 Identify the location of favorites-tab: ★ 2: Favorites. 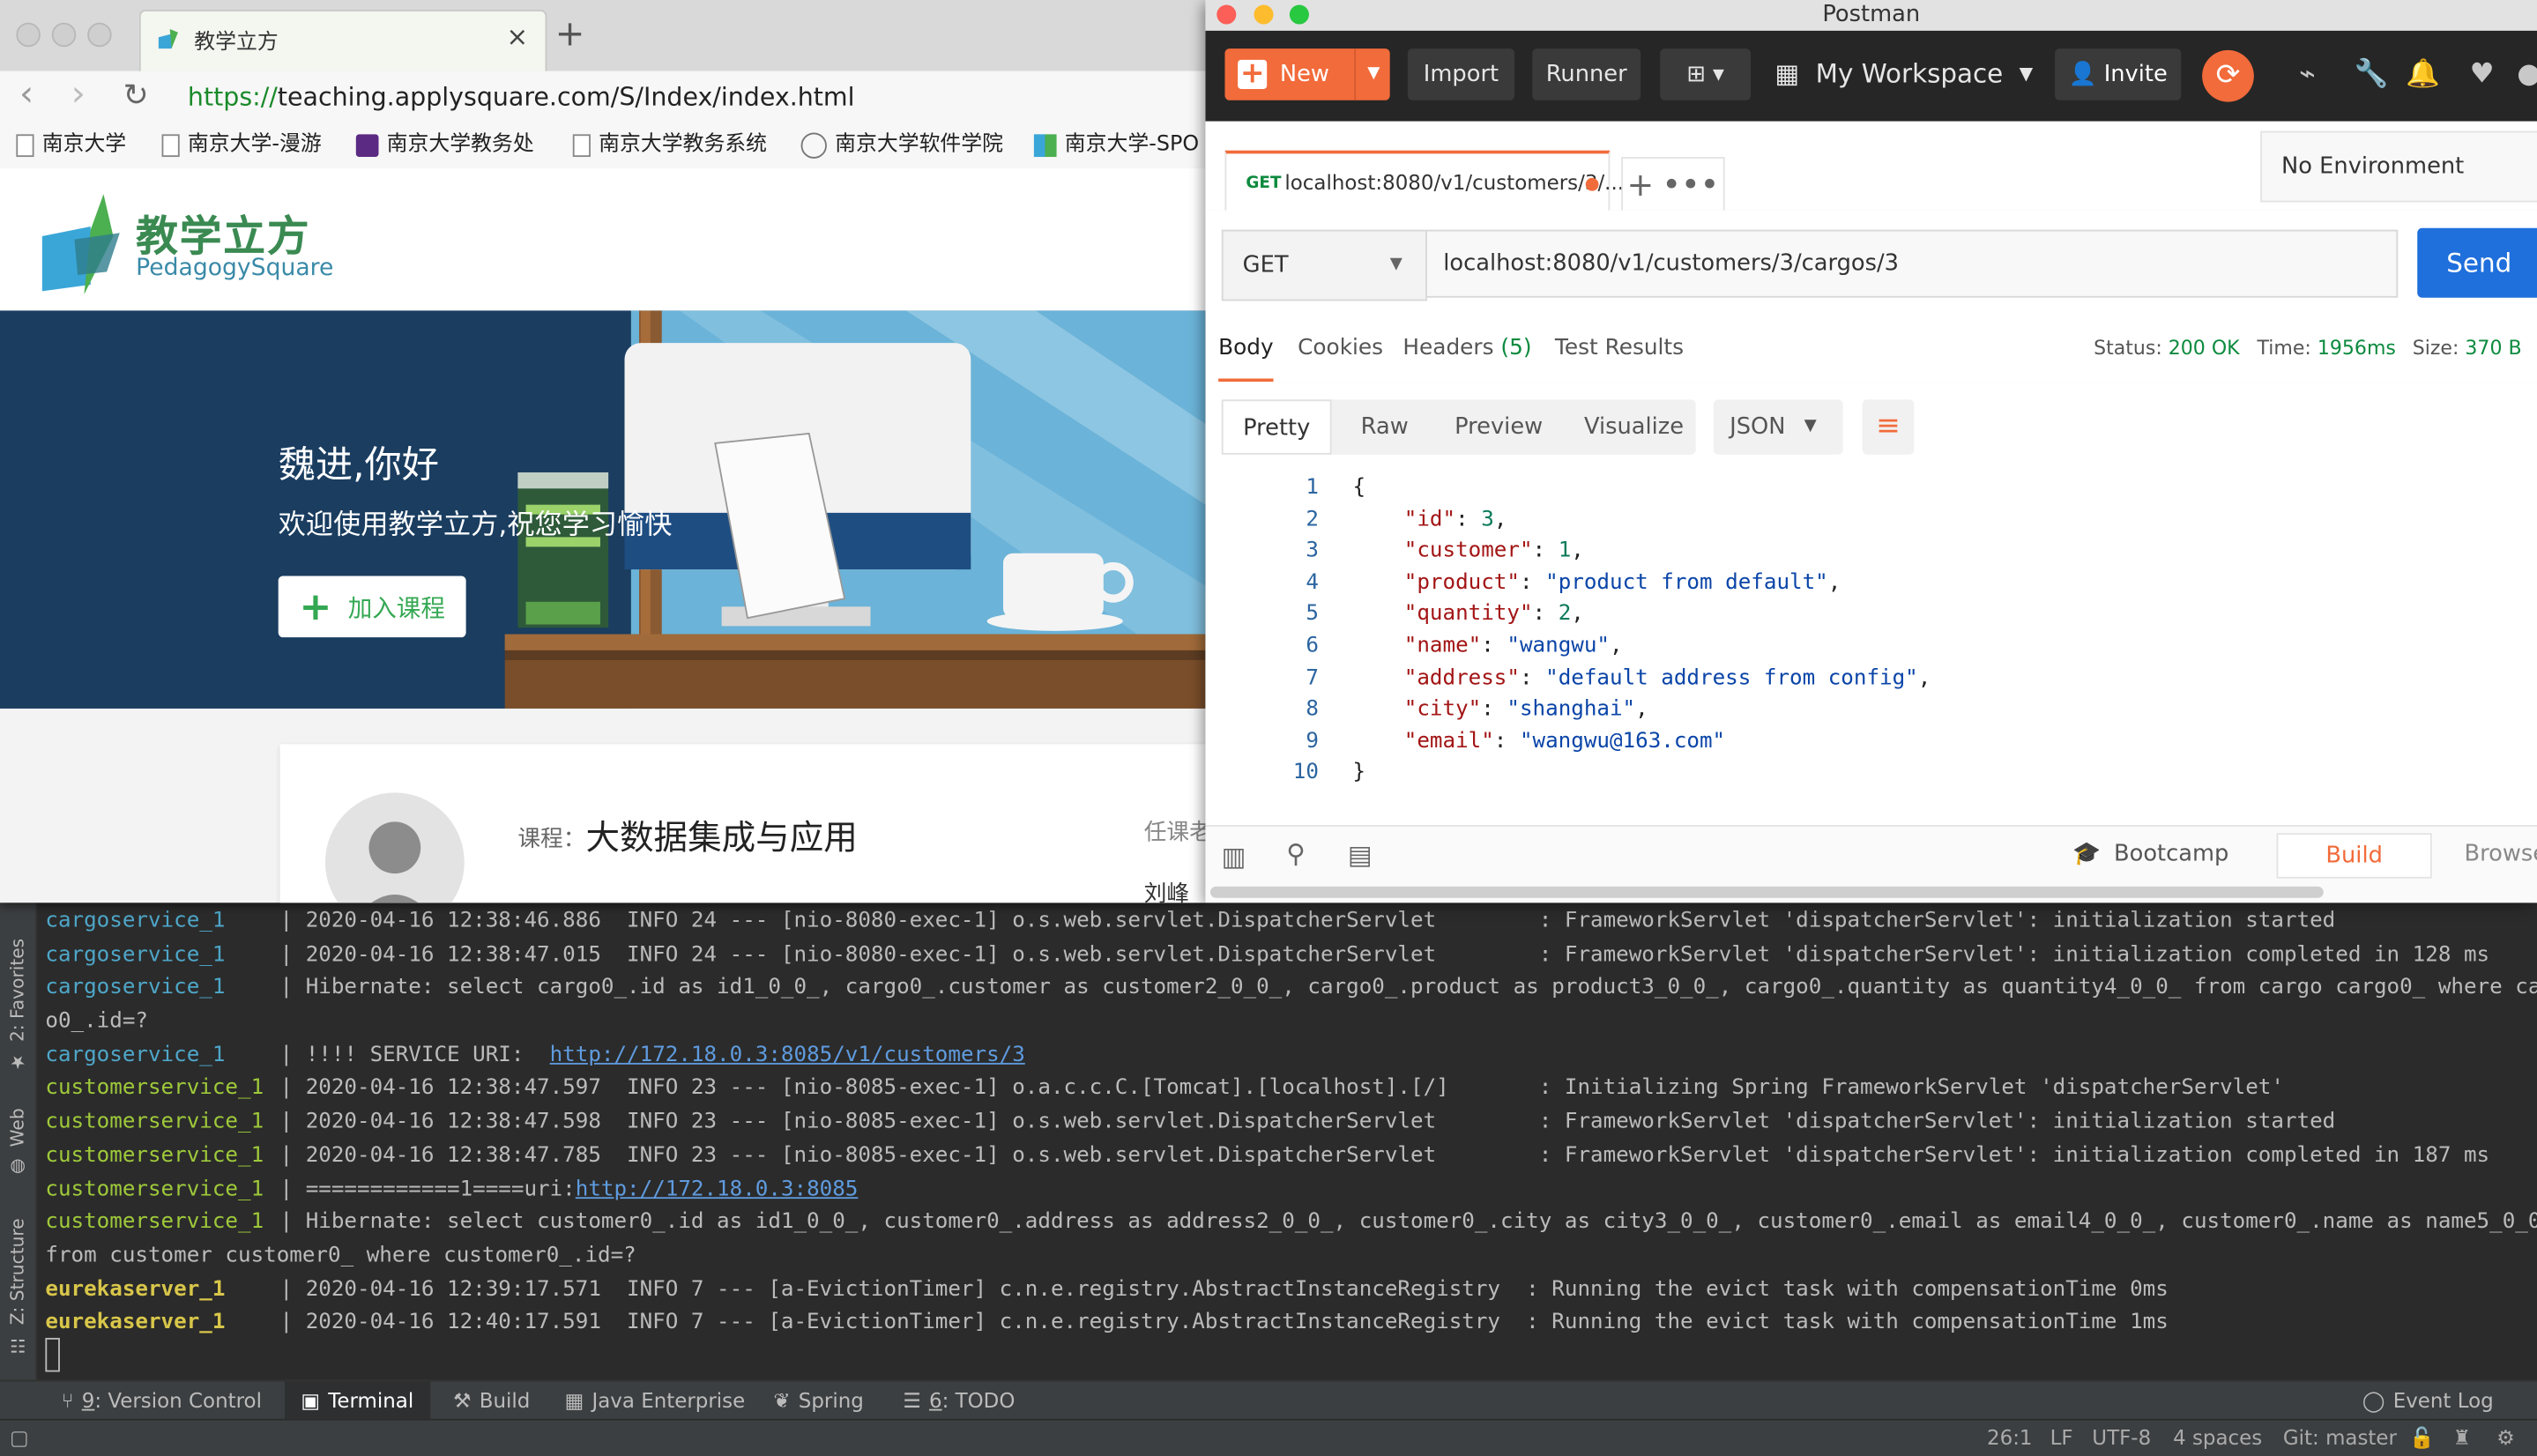
(17, 1006).